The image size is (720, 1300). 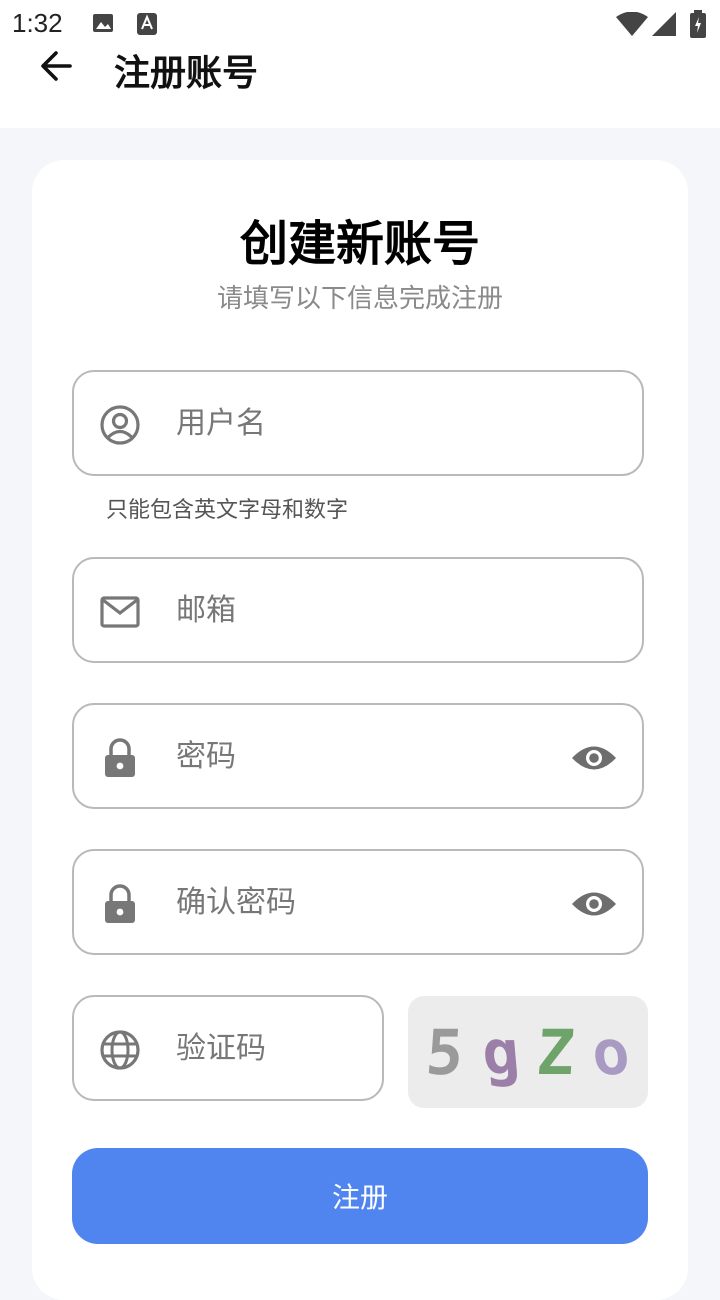 I want to click on username-hint: 只能包含英文字母和数字, so click(x=227, y=510).